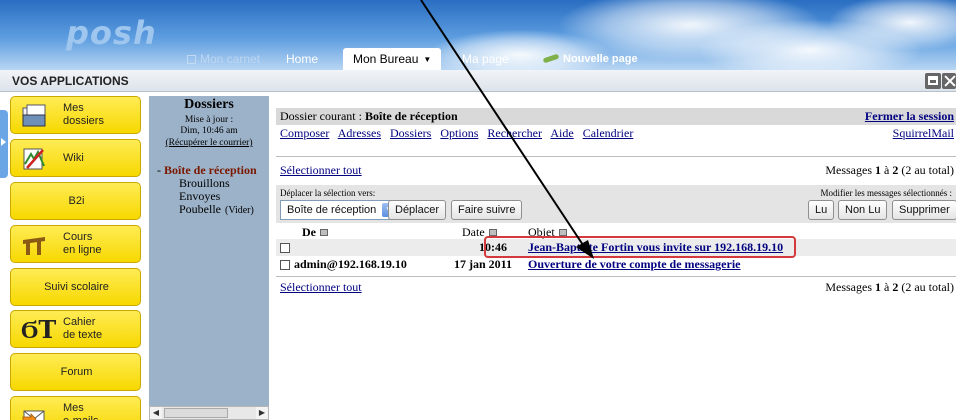 This screenshot has height=420, width=956. Describe the element at coordinates (483, 264) in the screenshot. I see `message-date: 17 jan 2011` at that location.